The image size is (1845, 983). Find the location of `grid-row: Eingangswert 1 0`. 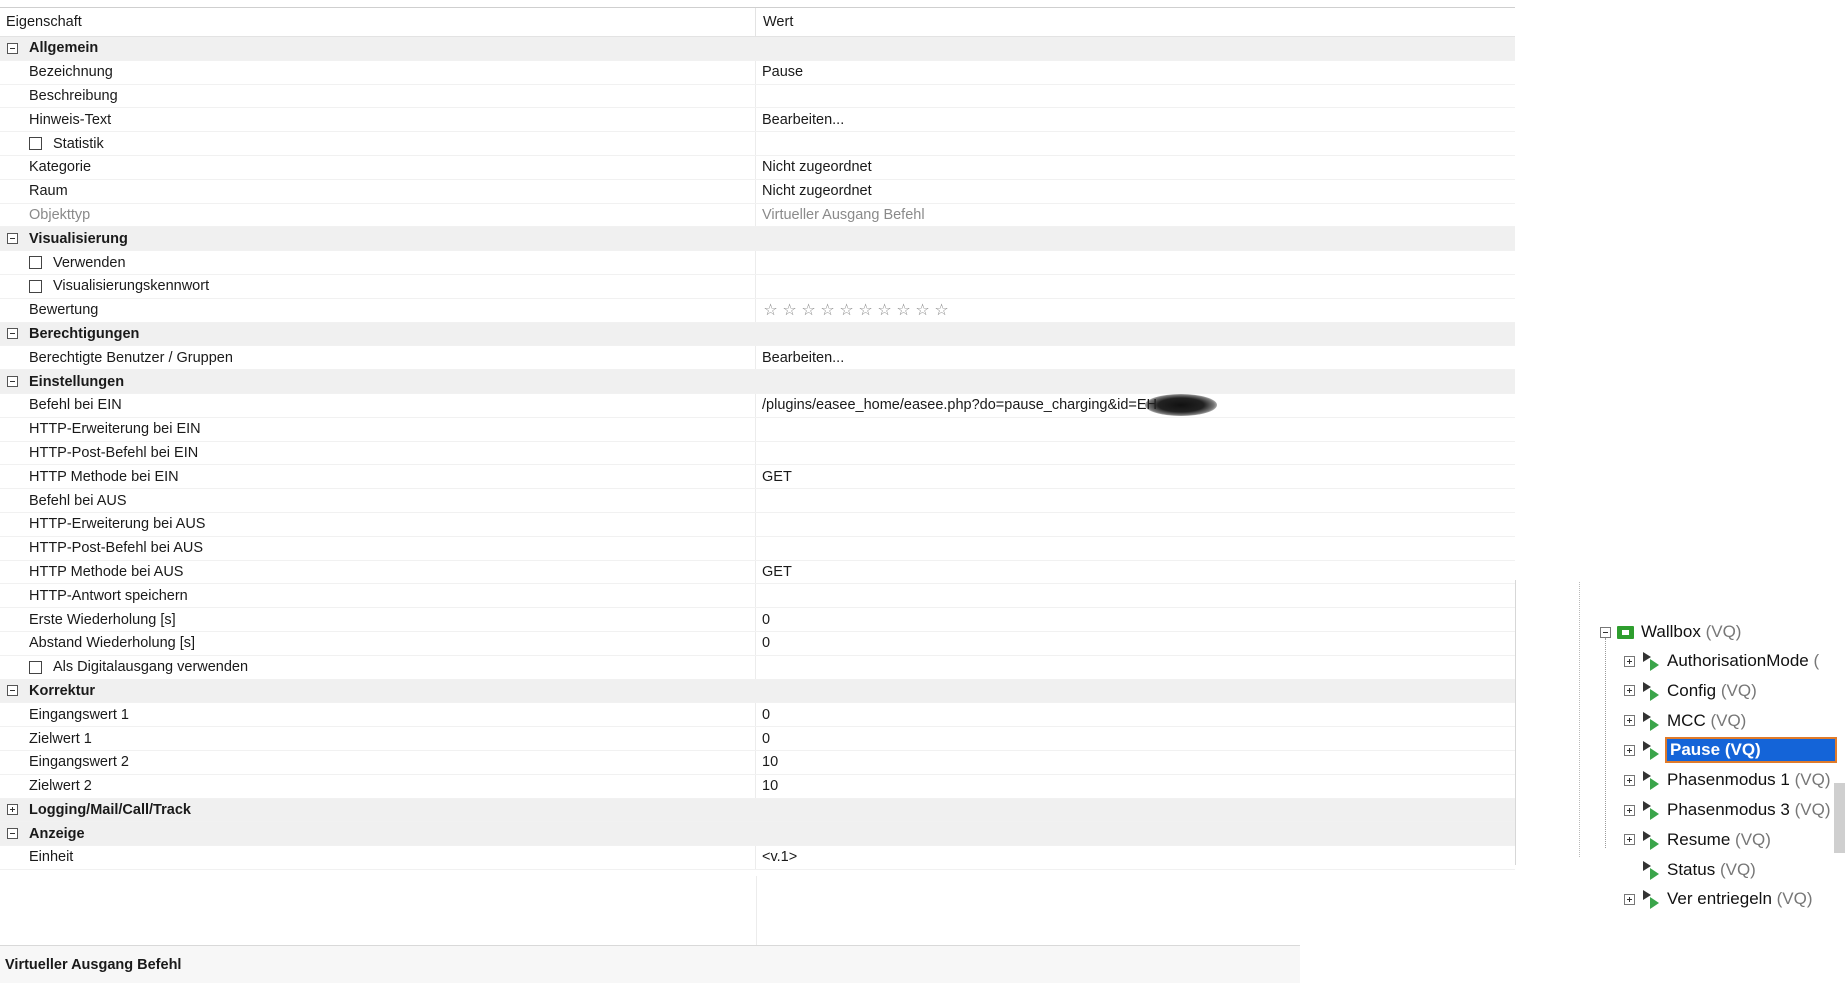

grid-row: Eingangswert 1 0 is located at coordinates (757, 715).